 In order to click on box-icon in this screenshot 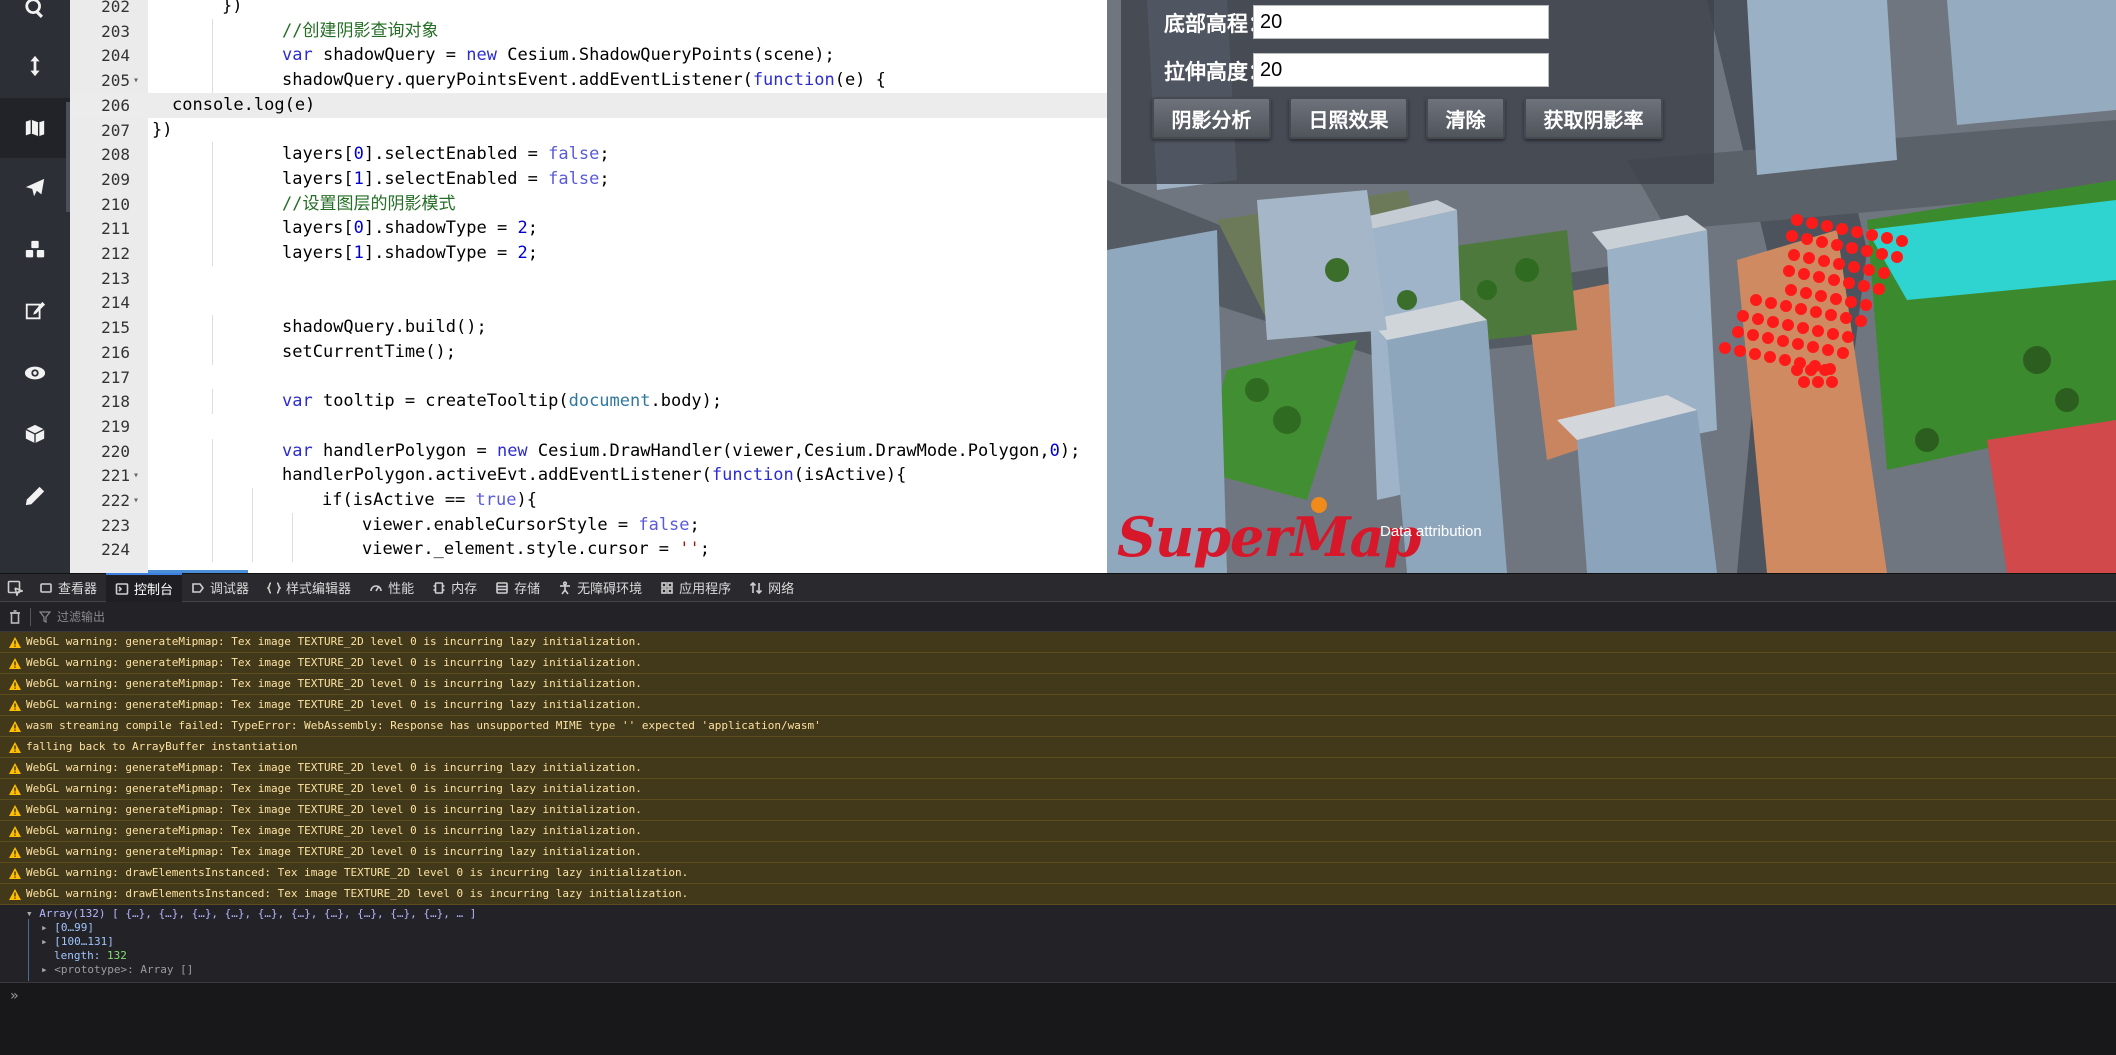, I will do `click(35, 434)`.